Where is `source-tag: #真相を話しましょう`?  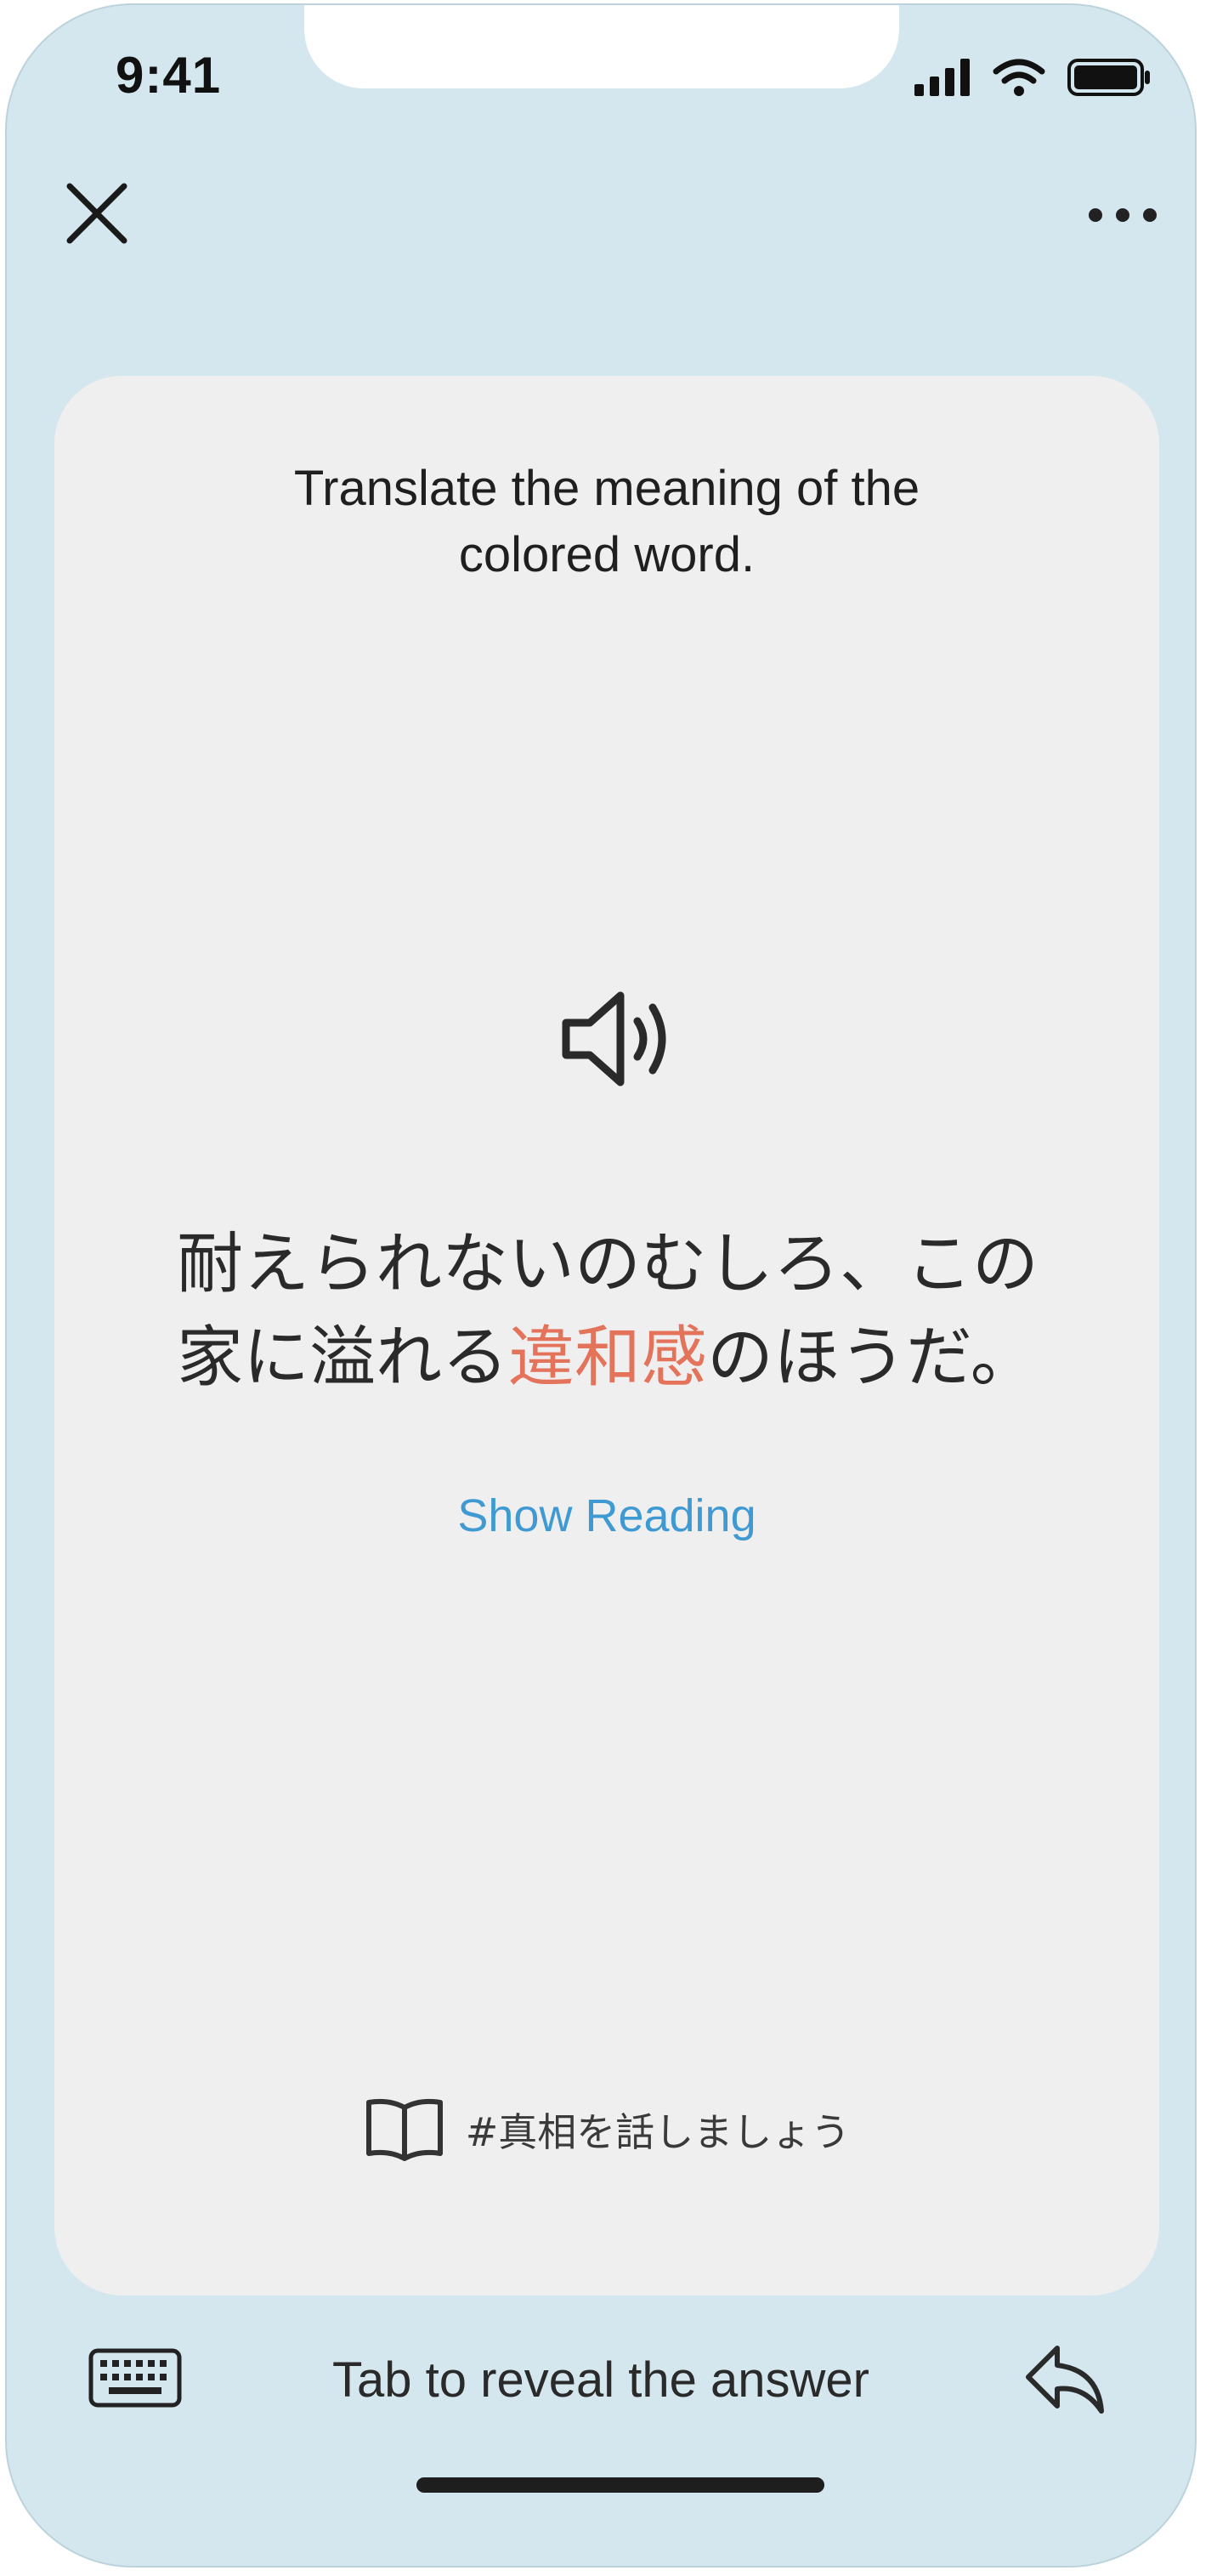
source-tag: #真相を話しましょう is located at coordinates (606, 2129).